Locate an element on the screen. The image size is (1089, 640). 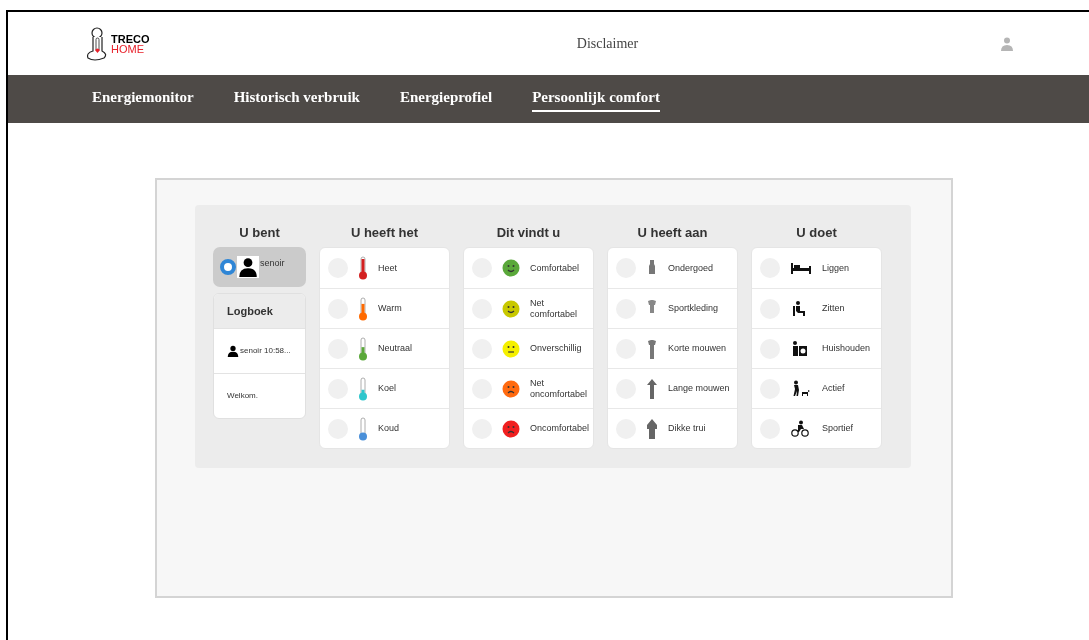
column-heading: U heeft aan is located at coordinates (672, 233).